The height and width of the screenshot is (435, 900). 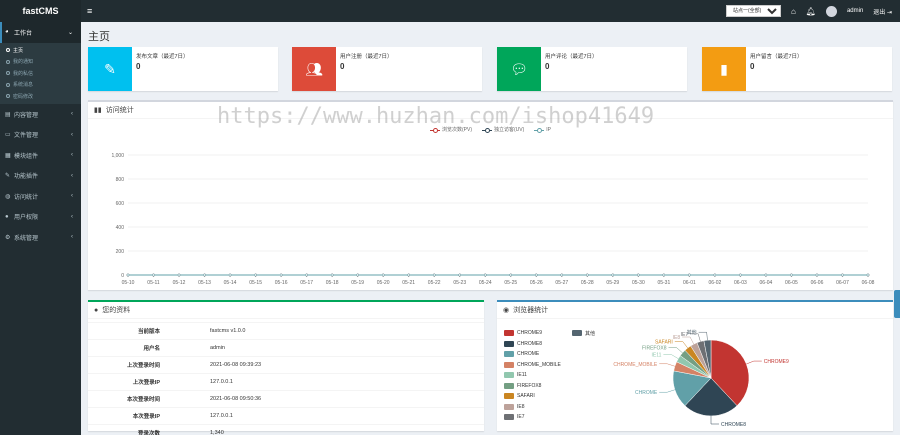 What do you see at coordinates (26, 218) in the screenshot?
I see `sidebar-item-label: 用户权限` at bounding box center [26, 218].